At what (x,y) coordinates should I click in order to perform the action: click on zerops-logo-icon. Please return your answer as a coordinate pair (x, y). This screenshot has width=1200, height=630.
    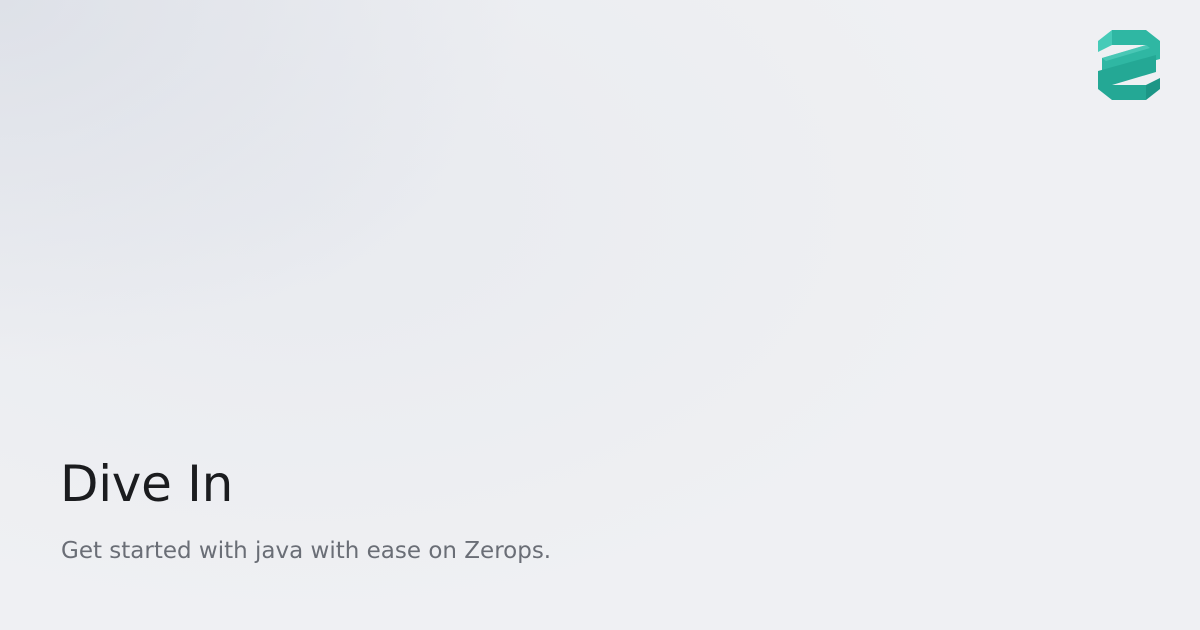
    Looking at the image, I should click on (1129, 65).